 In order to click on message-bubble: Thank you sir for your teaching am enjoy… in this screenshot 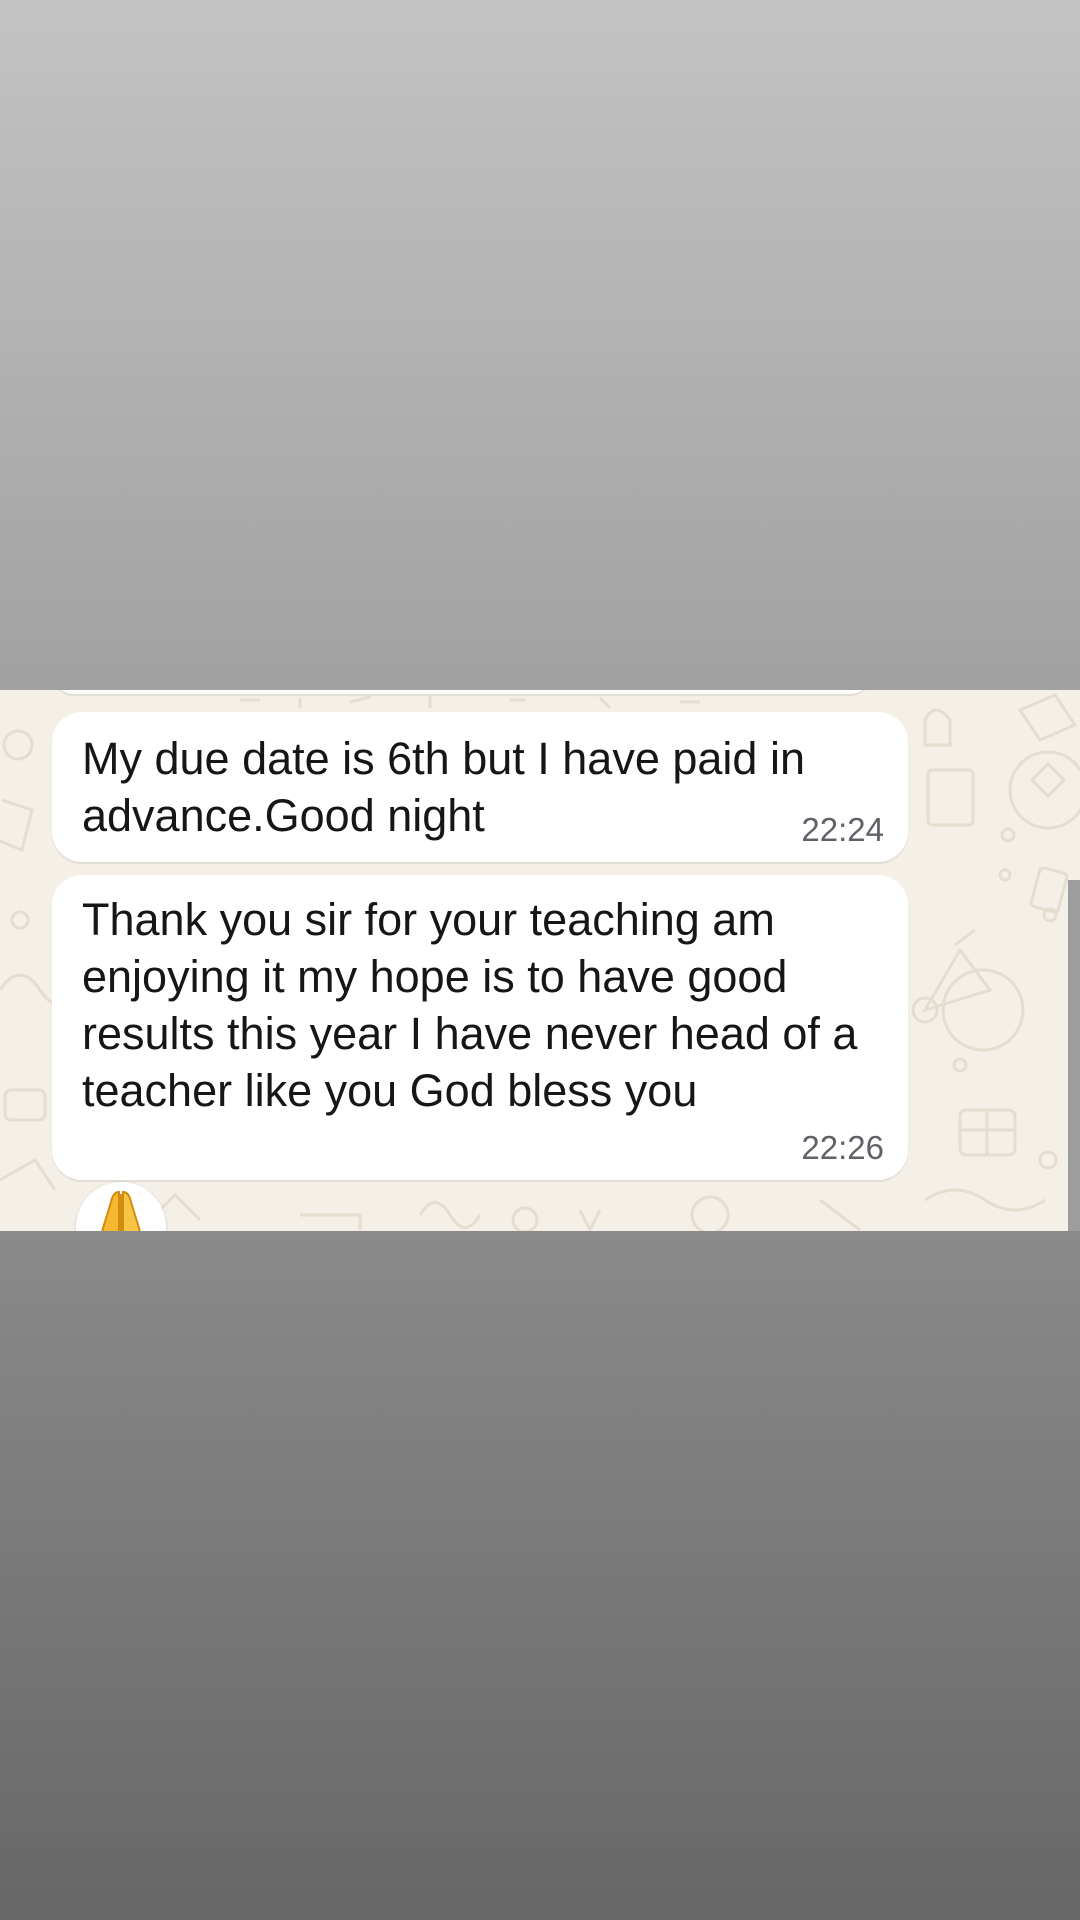, I will do `click(480, 1027)`.